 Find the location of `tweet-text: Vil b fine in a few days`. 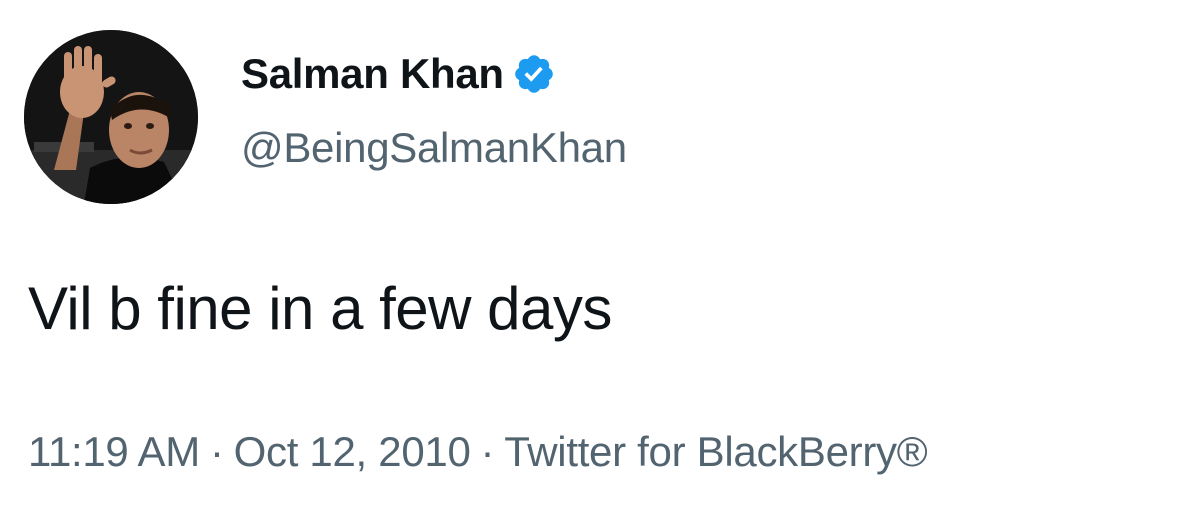

tweet-text: Vil b fine in a few days is located at coordinates (320, 308).